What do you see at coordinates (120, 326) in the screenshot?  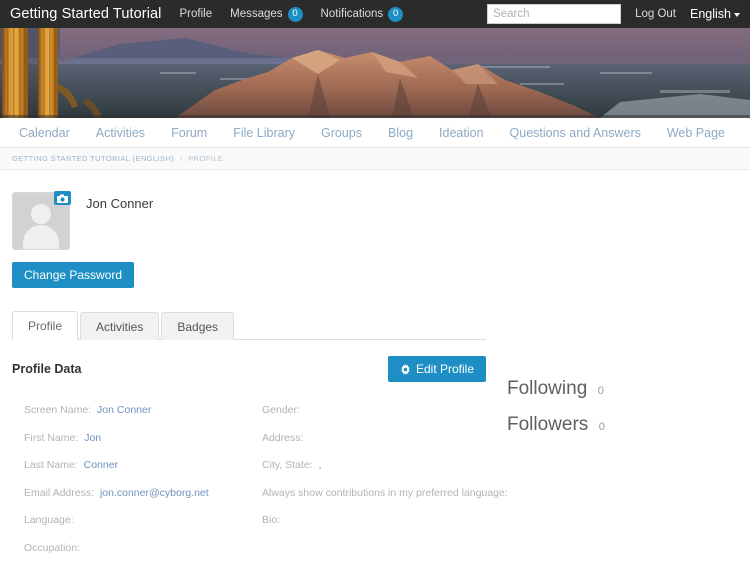 I see `tab-activities: Activities` at bounding box center [120, 326].